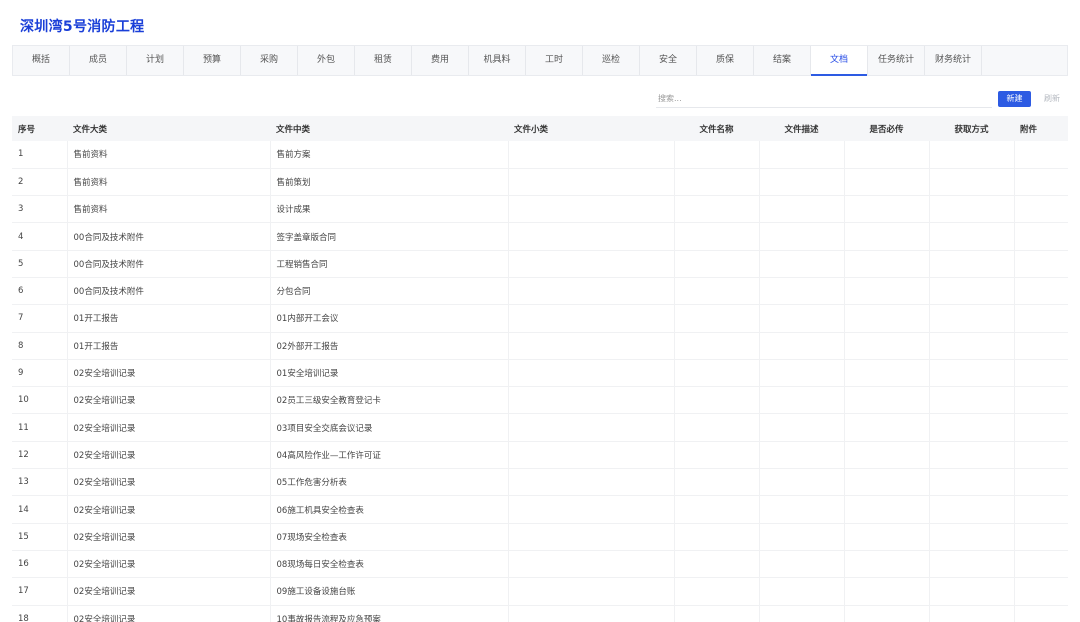  I want to click on table-row: 4 00合同及技术附件 签字盖章版合同, so click(540, 236).